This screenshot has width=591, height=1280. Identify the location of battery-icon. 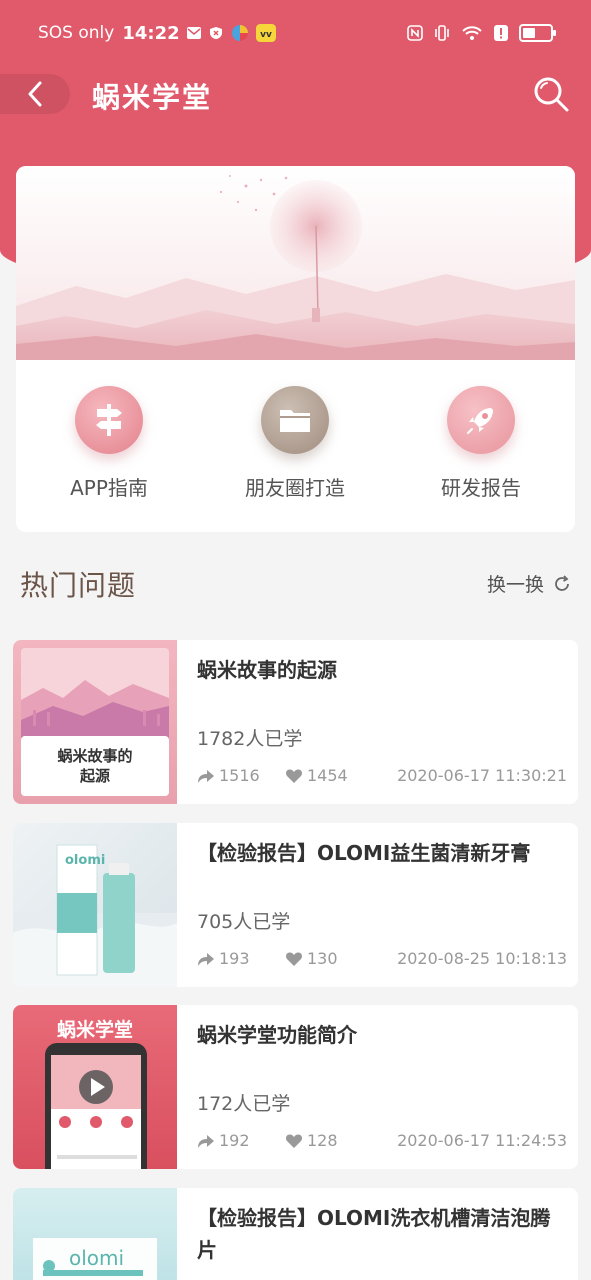
(537, 33).